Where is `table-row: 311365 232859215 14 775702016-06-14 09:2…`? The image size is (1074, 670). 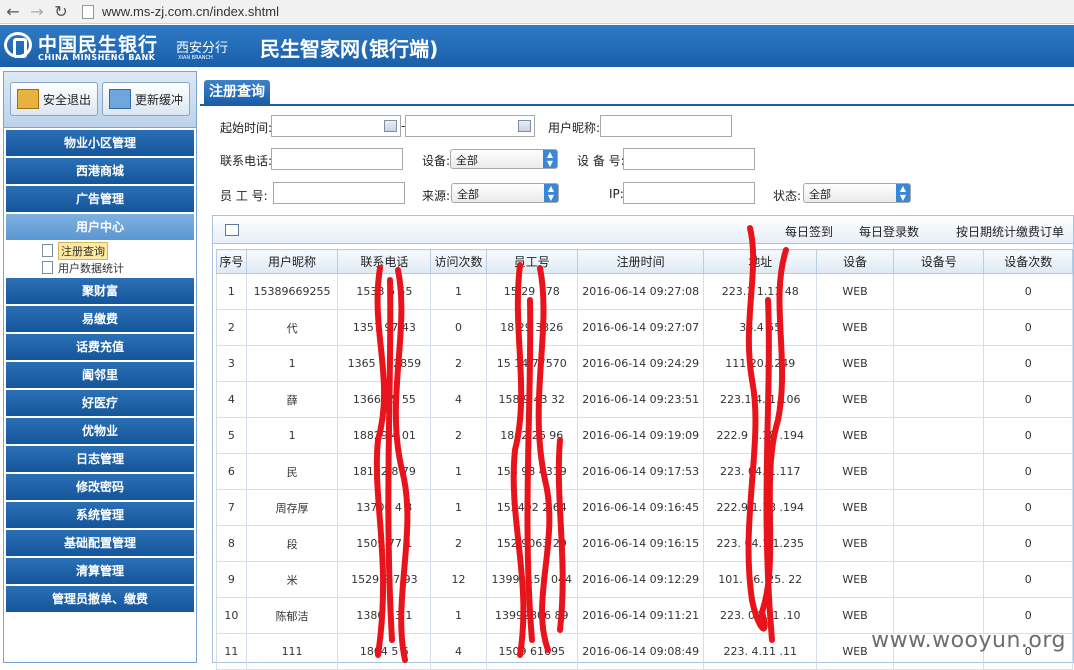 table-row: 311365 232859215 14 775702016-06-14 09:2… is located at coordinates (645, 364).